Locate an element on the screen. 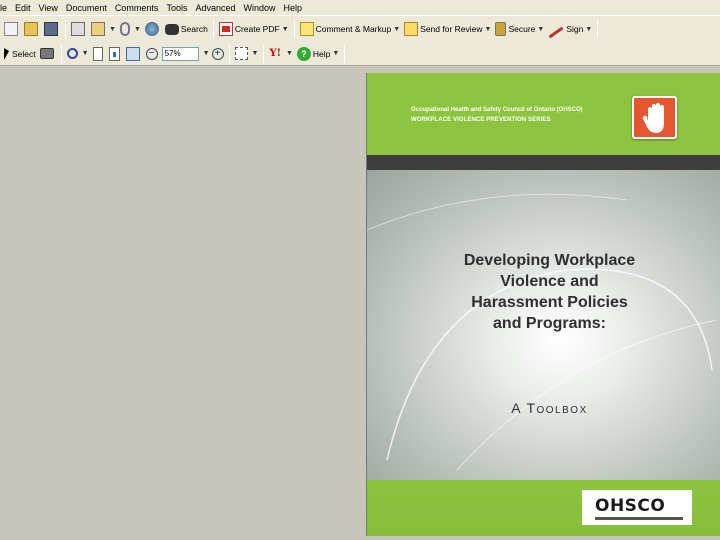 The height and width of the screenshot is (540, 720). folder-icon is located at coordinates (31, 29).